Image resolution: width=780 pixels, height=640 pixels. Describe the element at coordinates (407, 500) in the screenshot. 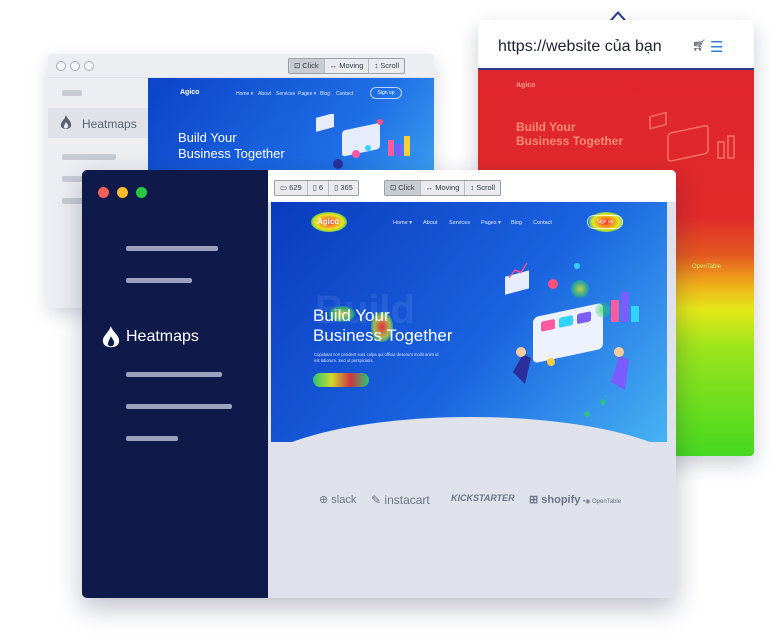

I see `partner-name: instacart` at that location.